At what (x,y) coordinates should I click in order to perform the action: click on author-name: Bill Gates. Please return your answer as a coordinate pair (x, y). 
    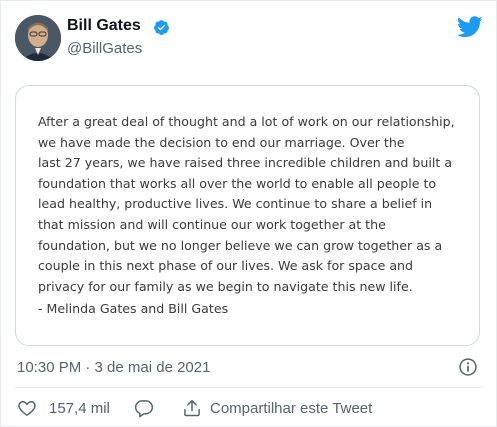
    Looking at the image, I should click on (104, 26).